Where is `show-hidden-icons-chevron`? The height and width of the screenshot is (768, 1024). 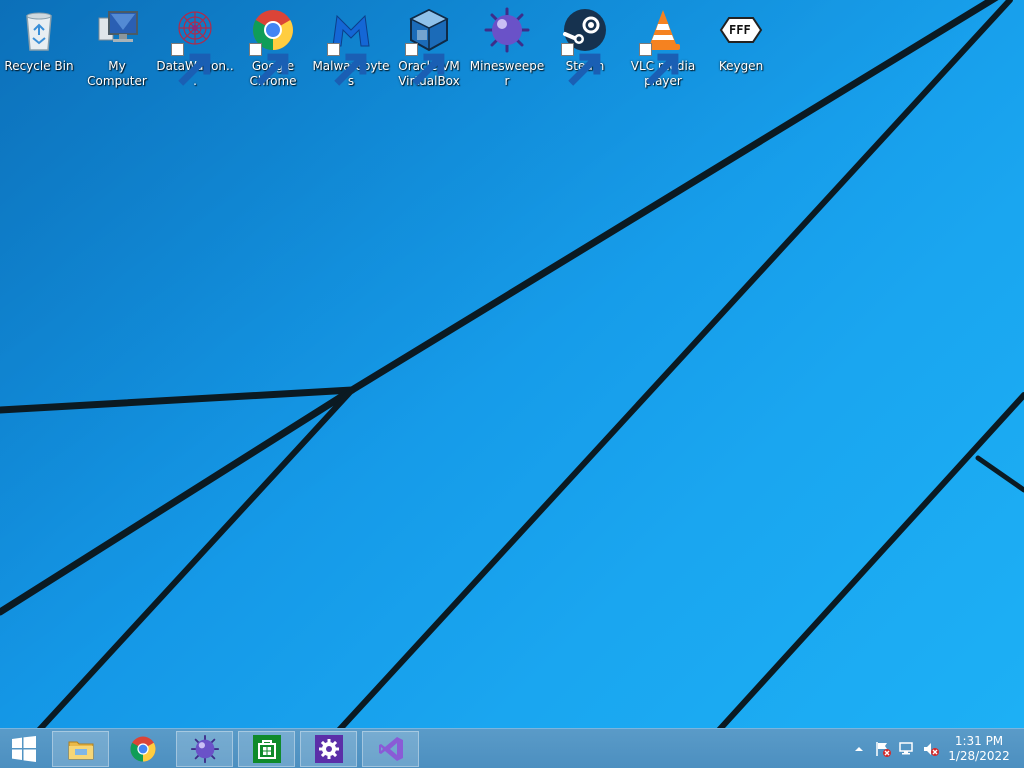
show-hidden-icons-chevron is located at coordinates (859, 749).